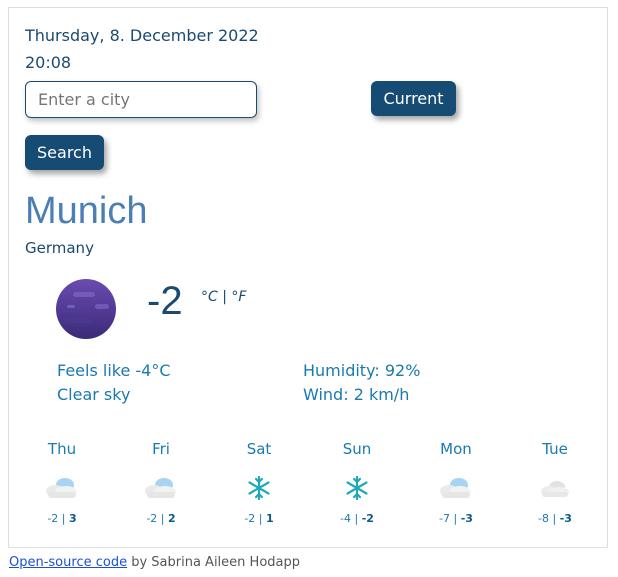 Image resolution: width=618 pixels, height=577 pixels. I want to click on forecast-day-name: Sun, so click(357, 449).